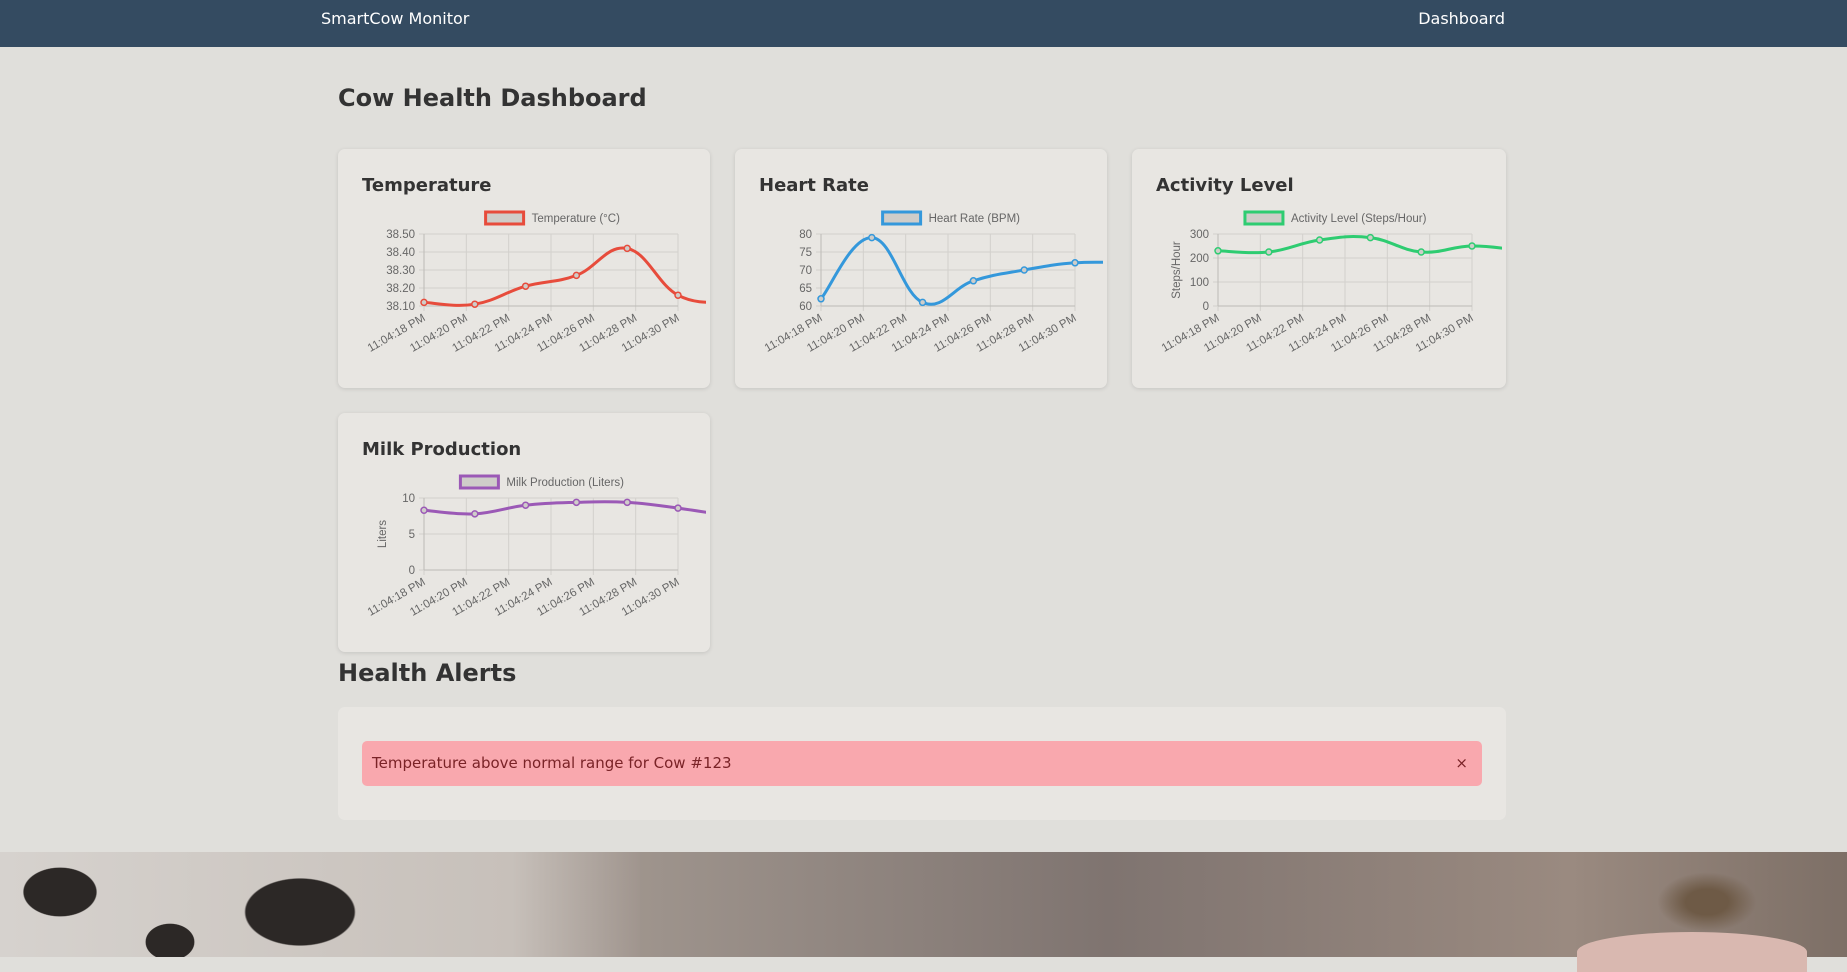 This screenshot has width=1847, height=972. What do you see at coordinates (1177, 270) in the screenshot?
I see `y-axis-label: Steps/Hour` at bounding box center [1177, 270].